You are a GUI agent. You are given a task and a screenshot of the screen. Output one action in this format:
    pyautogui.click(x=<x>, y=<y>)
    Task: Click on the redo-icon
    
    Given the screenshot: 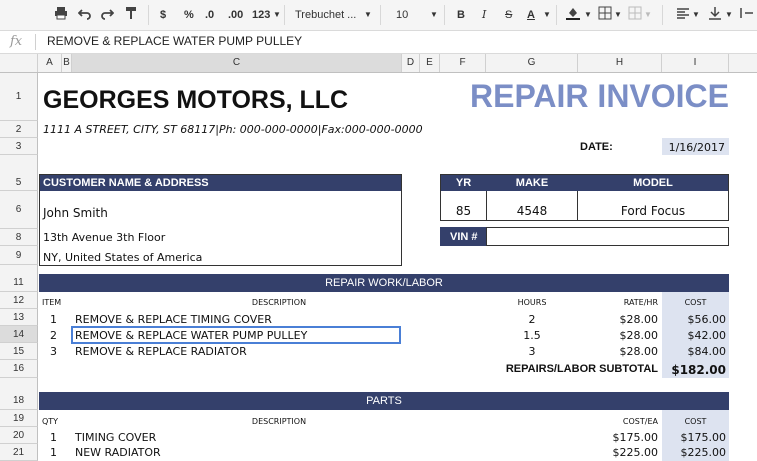 What is the action you would take?
    pyautogui.click(x=107, y=15)
    